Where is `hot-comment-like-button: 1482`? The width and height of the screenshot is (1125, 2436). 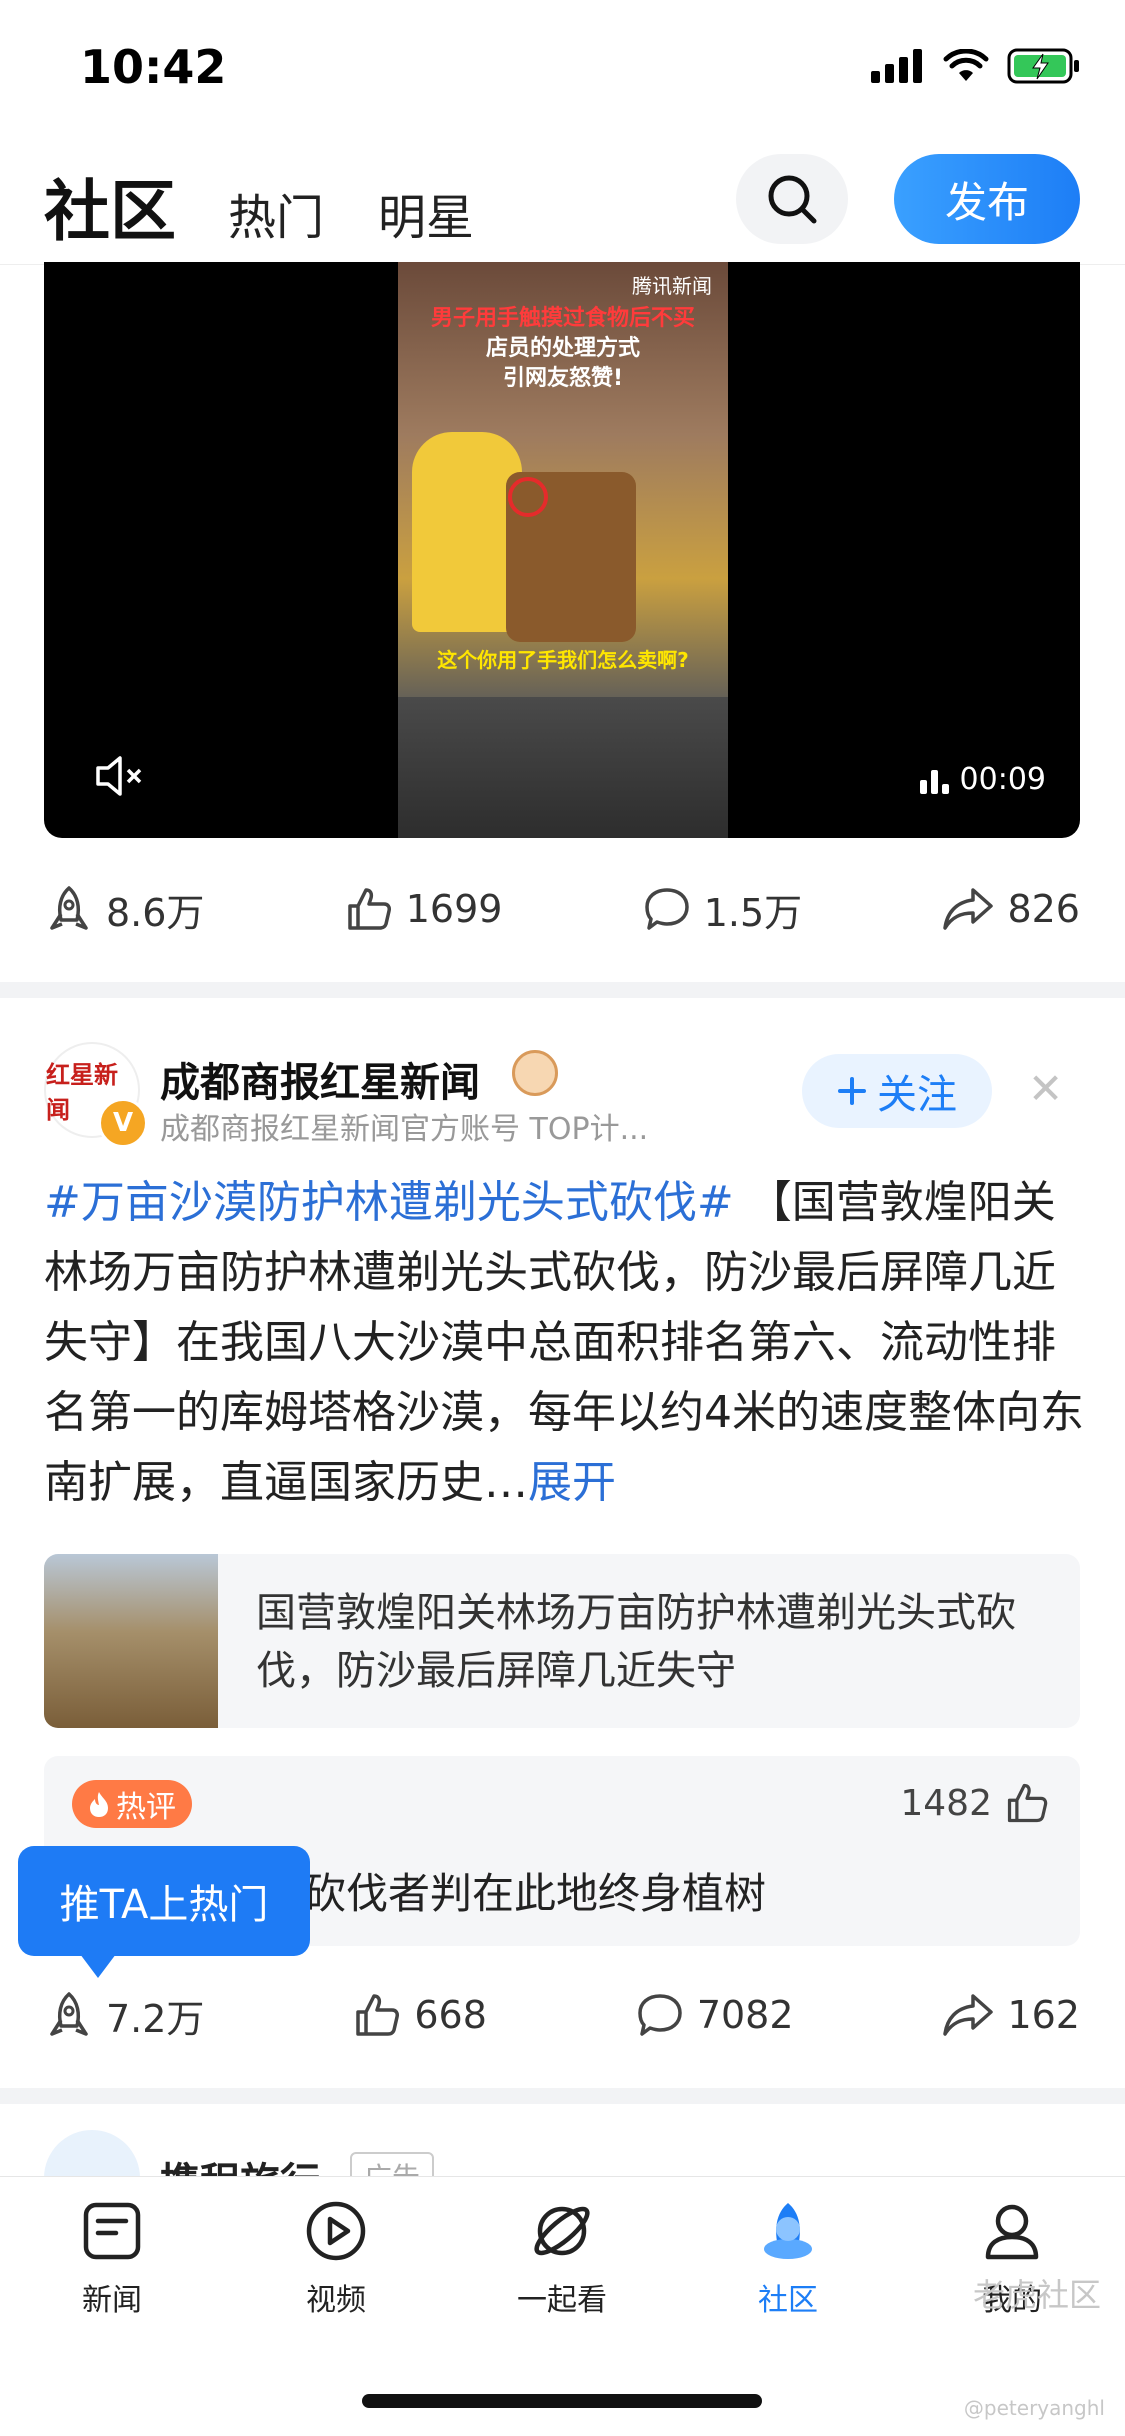 hot-comment-like-button: 1482 is located at coordinates (975, 1803).